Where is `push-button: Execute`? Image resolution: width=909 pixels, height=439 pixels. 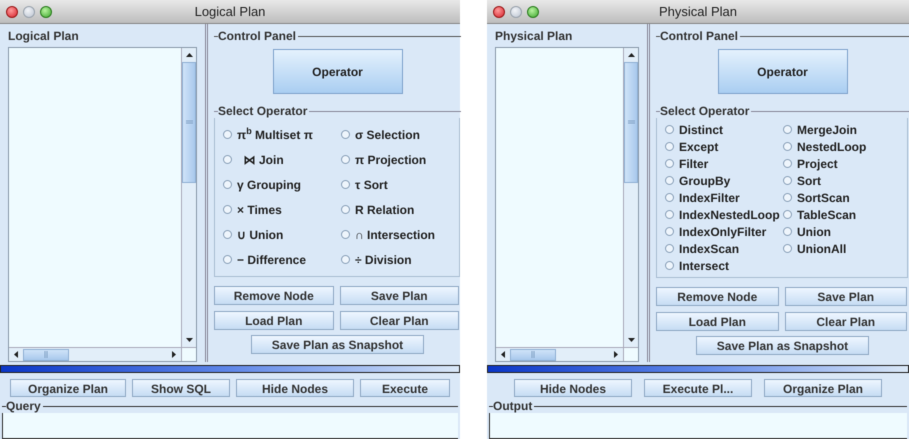 push-button: Execute is located at coordinates (405, 388).